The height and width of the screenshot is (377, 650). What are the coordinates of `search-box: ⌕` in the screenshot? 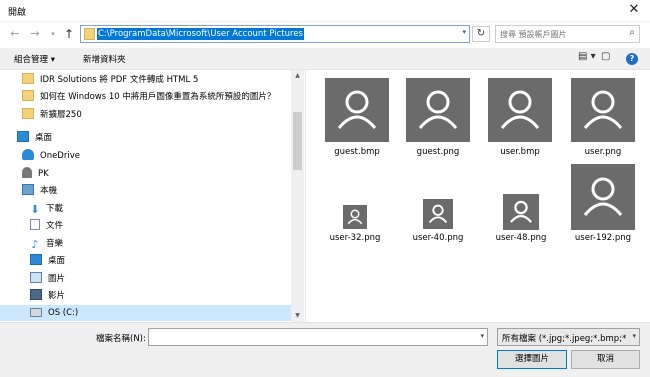 It's located at (567, 34).